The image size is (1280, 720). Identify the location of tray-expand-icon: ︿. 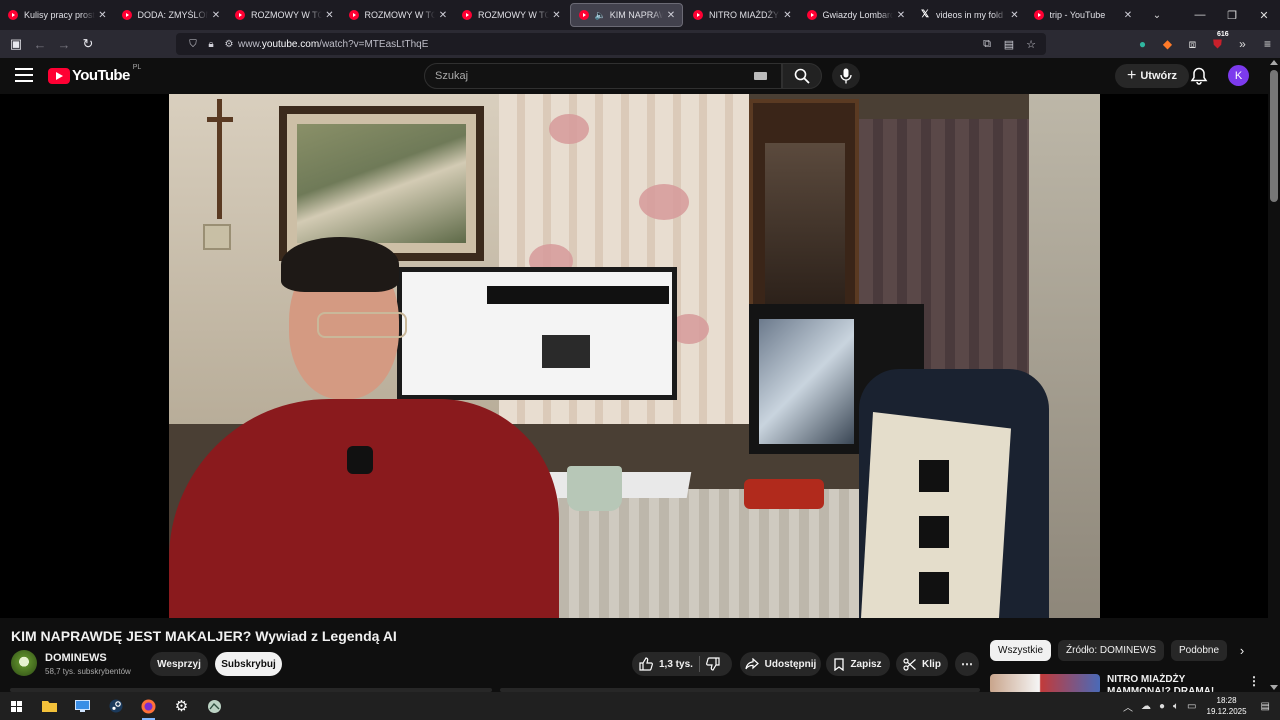
(1128, 706).